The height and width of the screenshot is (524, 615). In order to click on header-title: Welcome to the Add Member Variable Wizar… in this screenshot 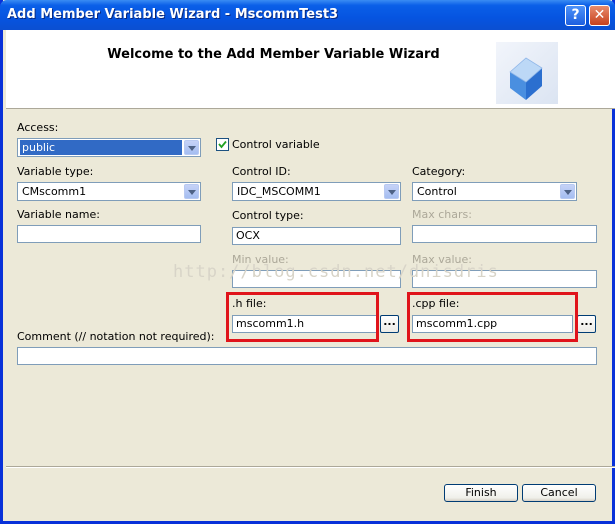, I will do `click(273, 54)`.